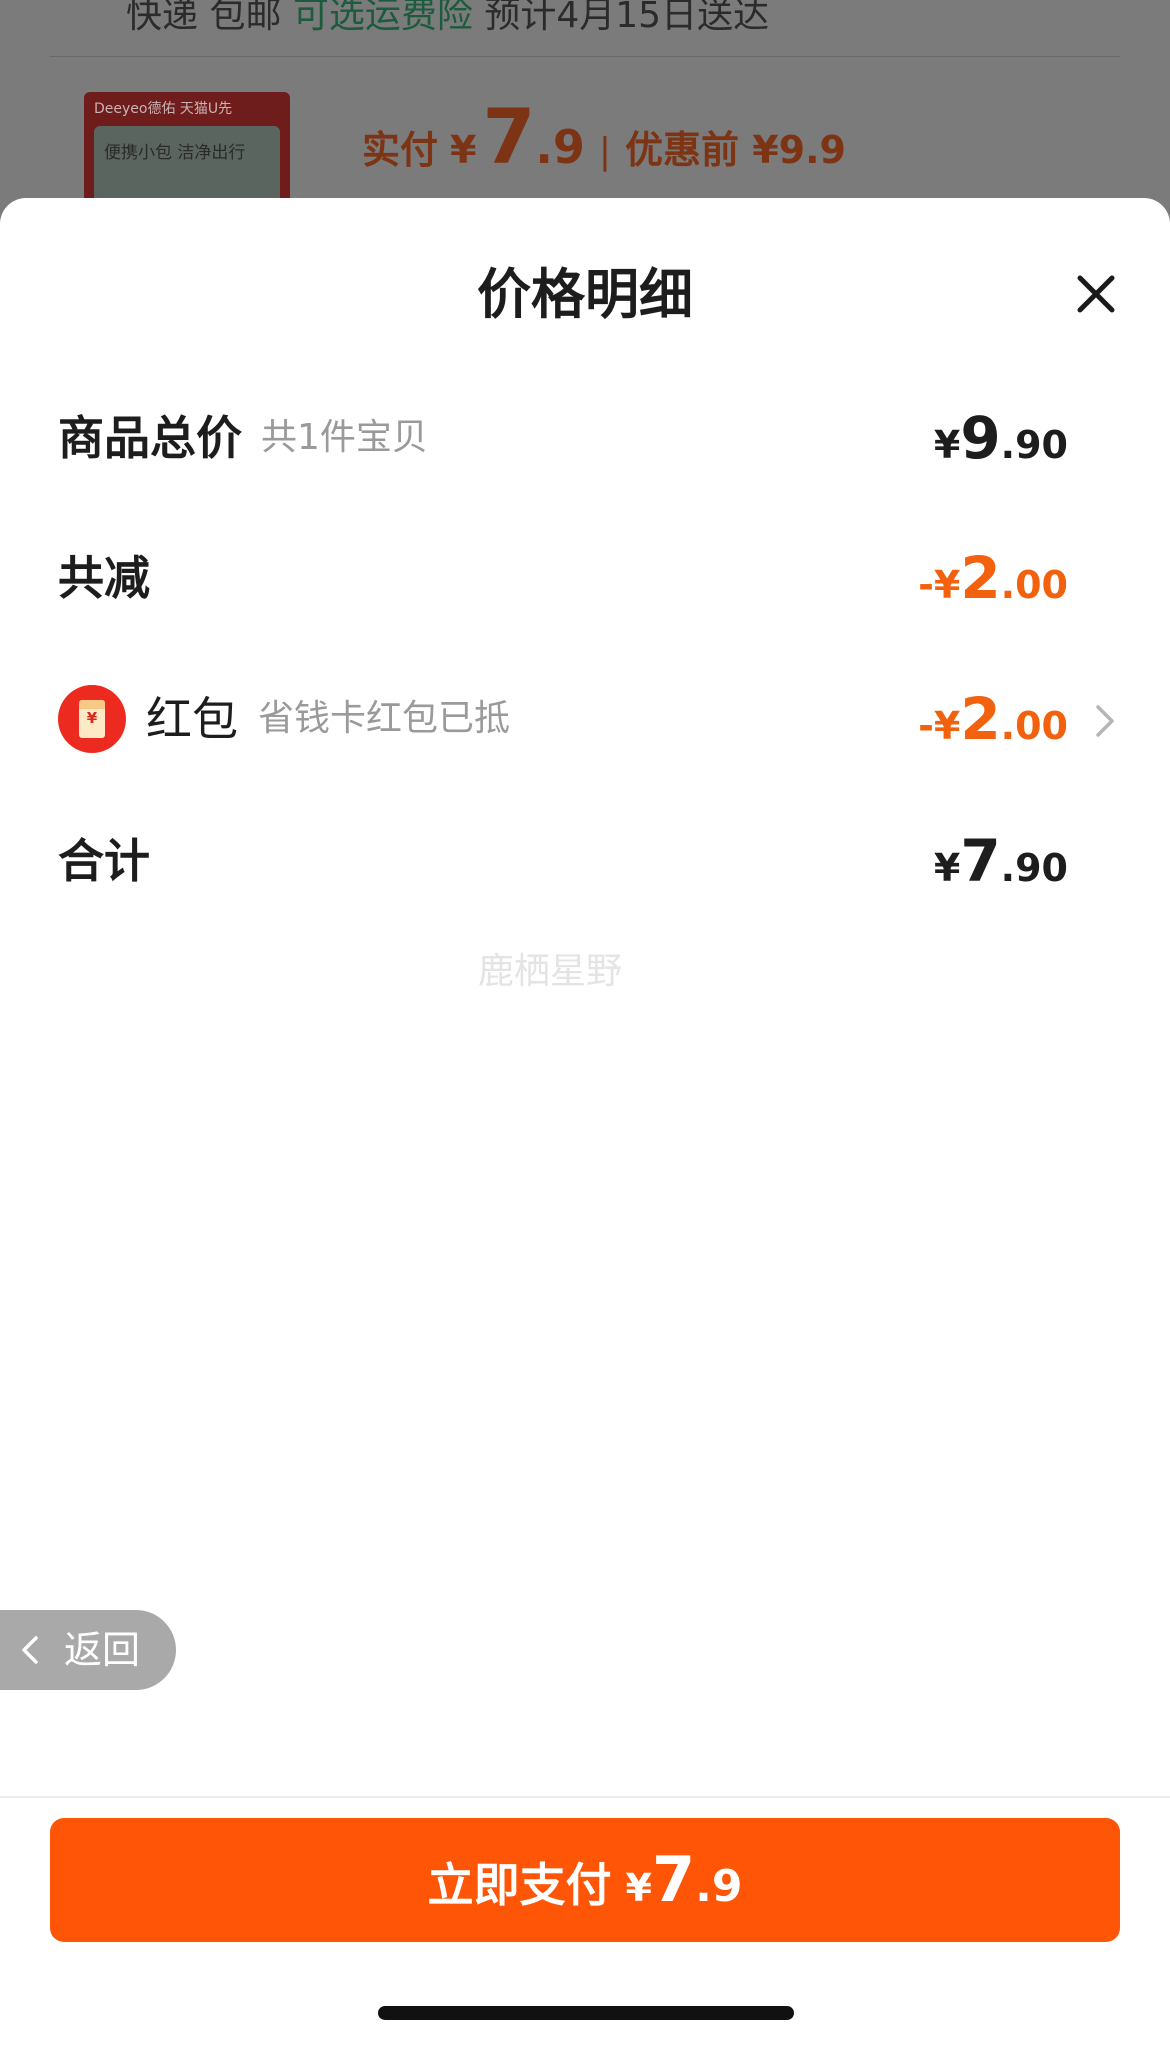 The width and height of the screenshot is (1170, 2045). I want to click on total-label: 合计, so click(104, 861).